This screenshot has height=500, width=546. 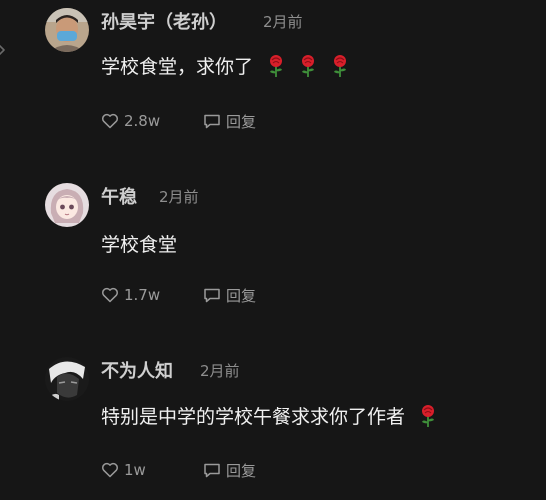 I want to click on comment-text: 学校食堂, so click(x=139, y=245).